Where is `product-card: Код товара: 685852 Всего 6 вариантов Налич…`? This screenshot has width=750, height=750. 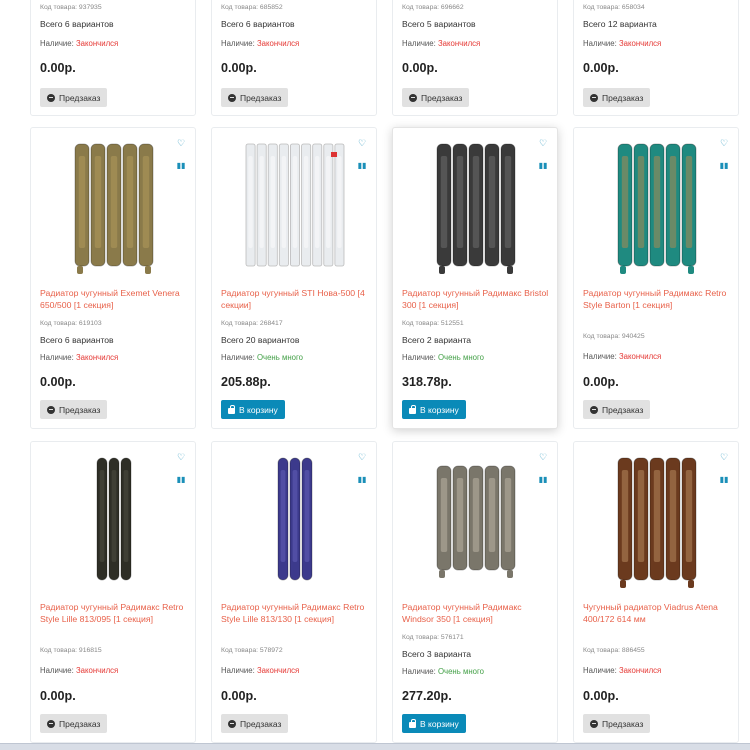
product-card: Код товара: 685852 Всего 6 вариантов Налич… is located at coordinates (294, 58).